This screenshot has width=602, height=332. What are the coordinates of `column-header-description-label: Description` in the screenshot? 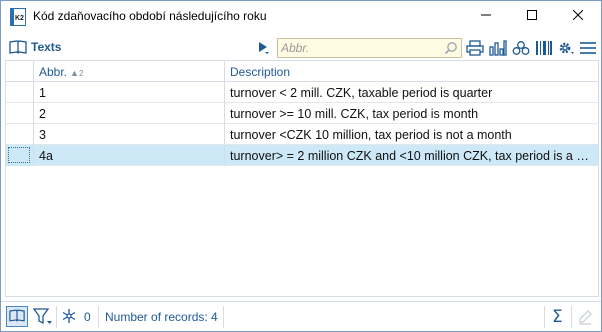 It's located at (260, 72).